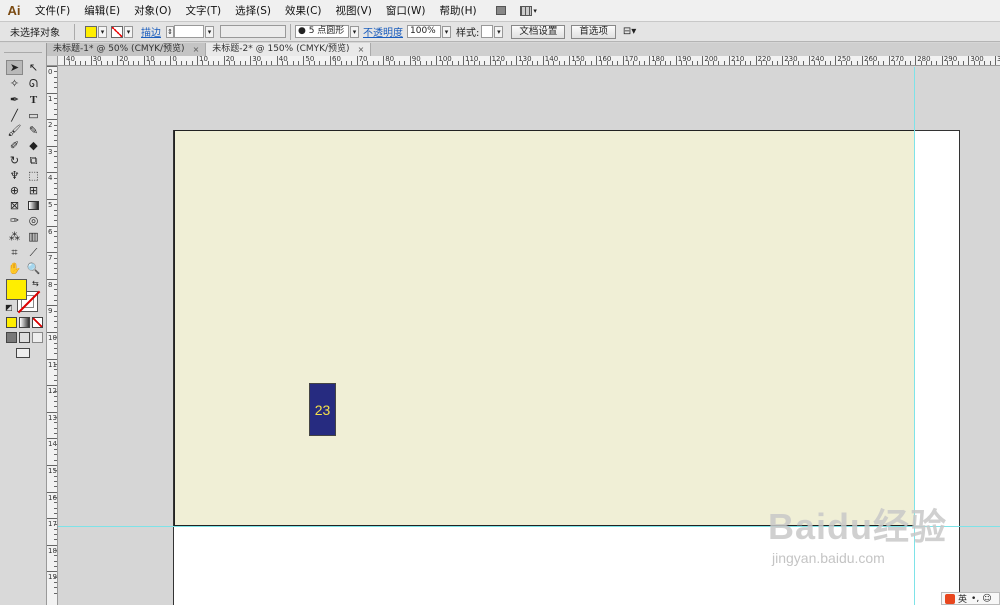 The image size is (1000, 605). I want to click on free-transform-icon: ⬚, so click(33, 175).